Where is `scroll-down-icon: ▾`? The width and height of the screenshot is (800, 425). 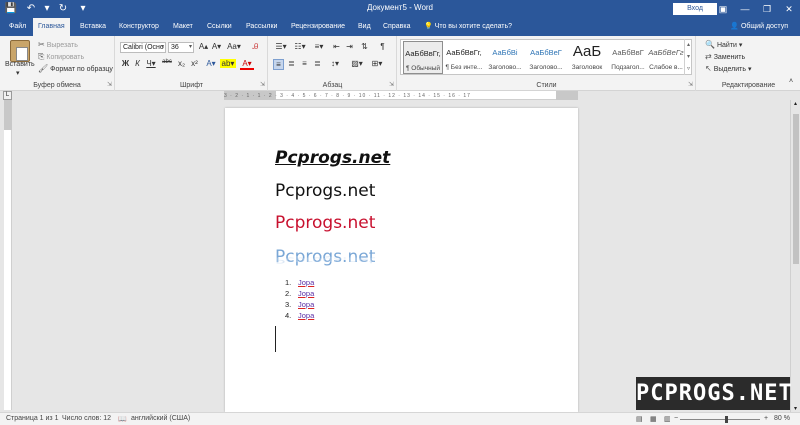 scroll-down-icon: ▾ is located at coordinates (795, 408).